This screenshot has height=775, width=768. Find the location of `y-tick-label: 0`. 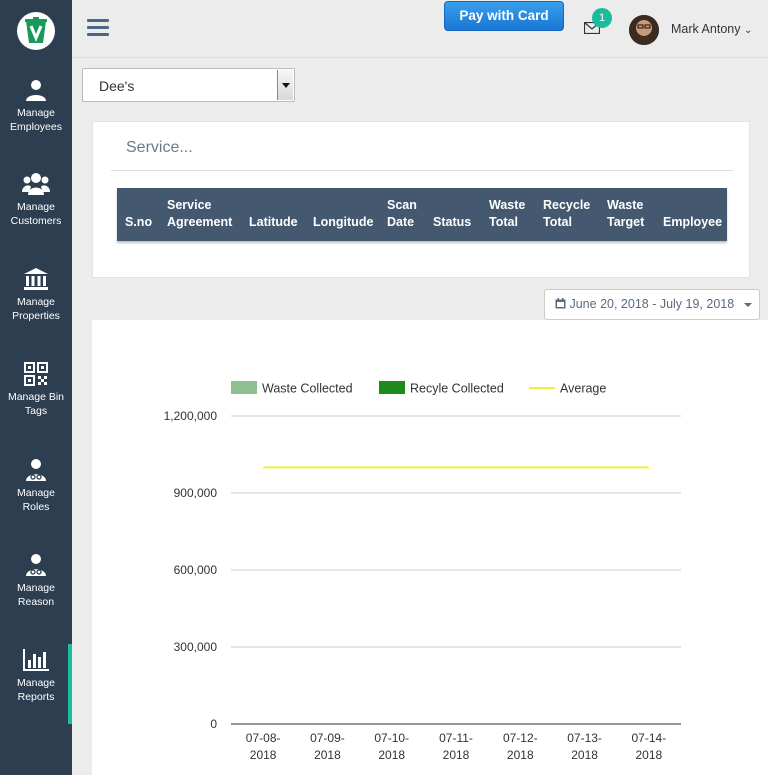

y-tick-label: 0 is located at coordinates (213, 724).